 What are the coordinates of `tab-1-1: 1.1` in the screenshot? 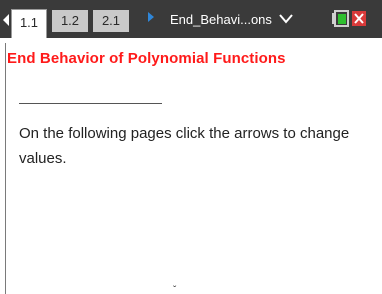 It's located at (29, 23).